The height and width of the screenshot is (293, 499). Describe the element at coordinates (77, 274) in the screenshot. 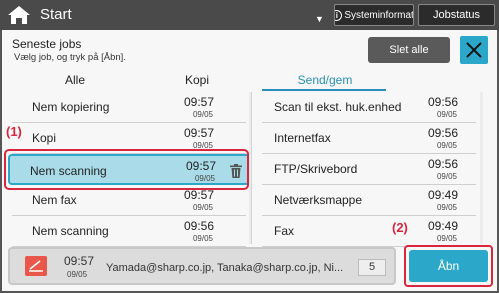

I see `selected-job-date: 09/05` at that location.